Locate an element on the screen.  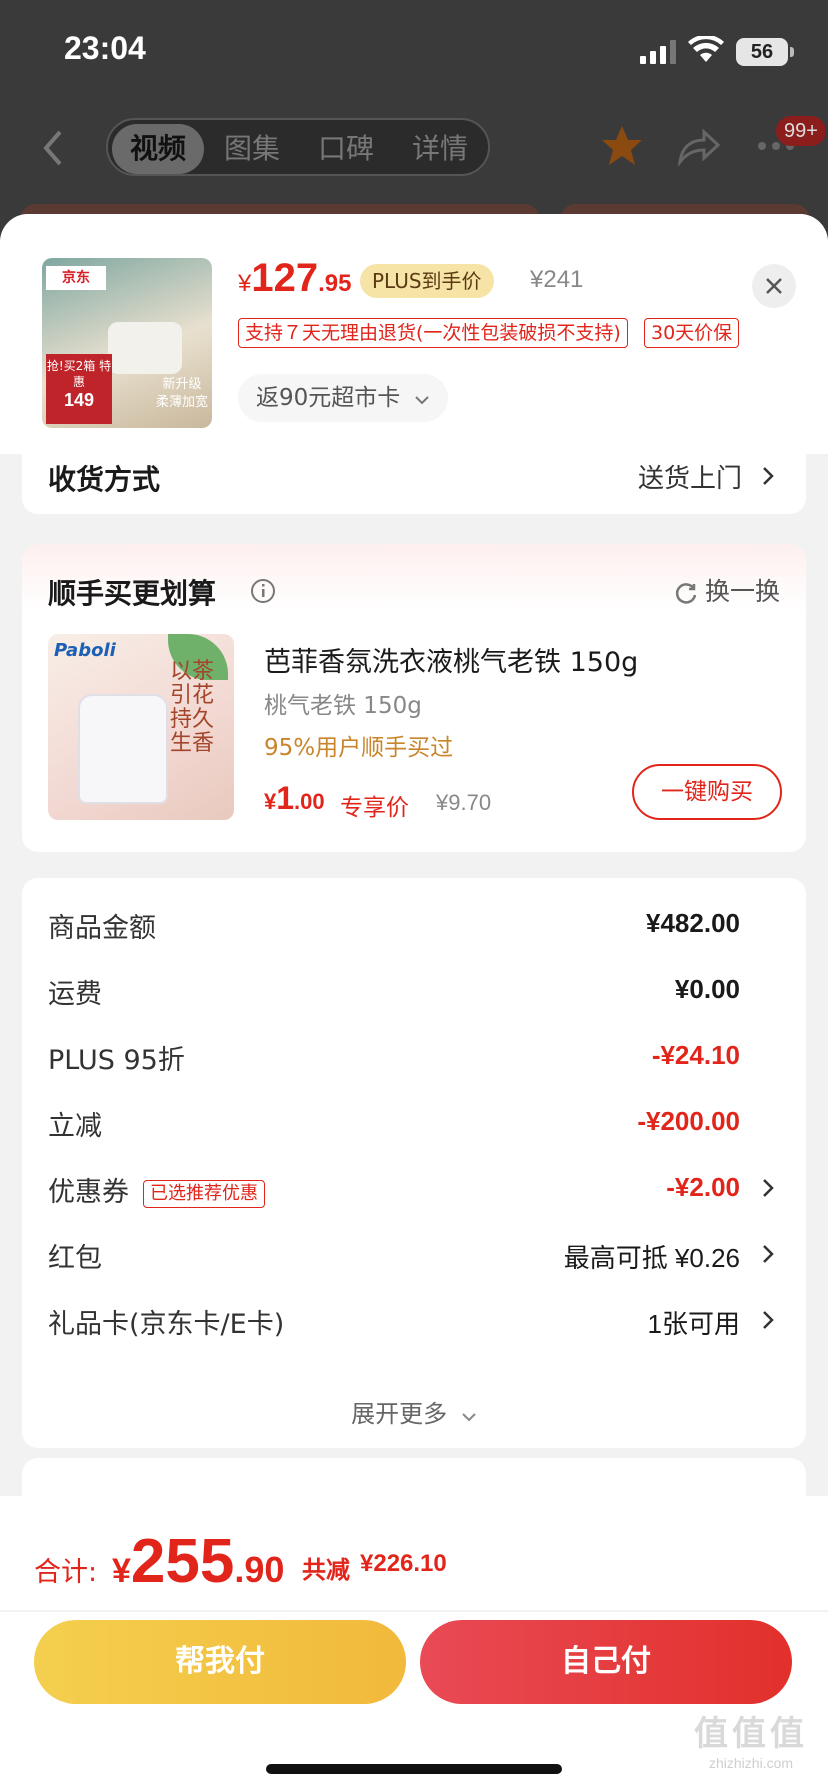
delivery-value: 送货上门 is located at coordinates (689, 479).